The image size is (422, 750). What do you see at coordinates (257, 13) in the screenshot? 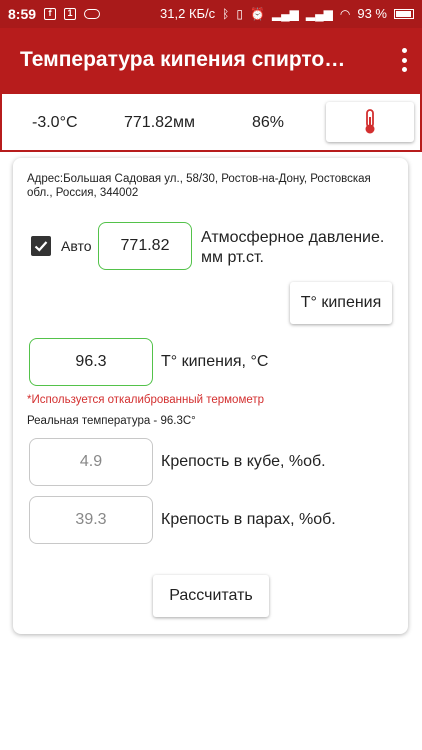
I see `alarm-icon: ⏰` at bounding box center [257, 13].